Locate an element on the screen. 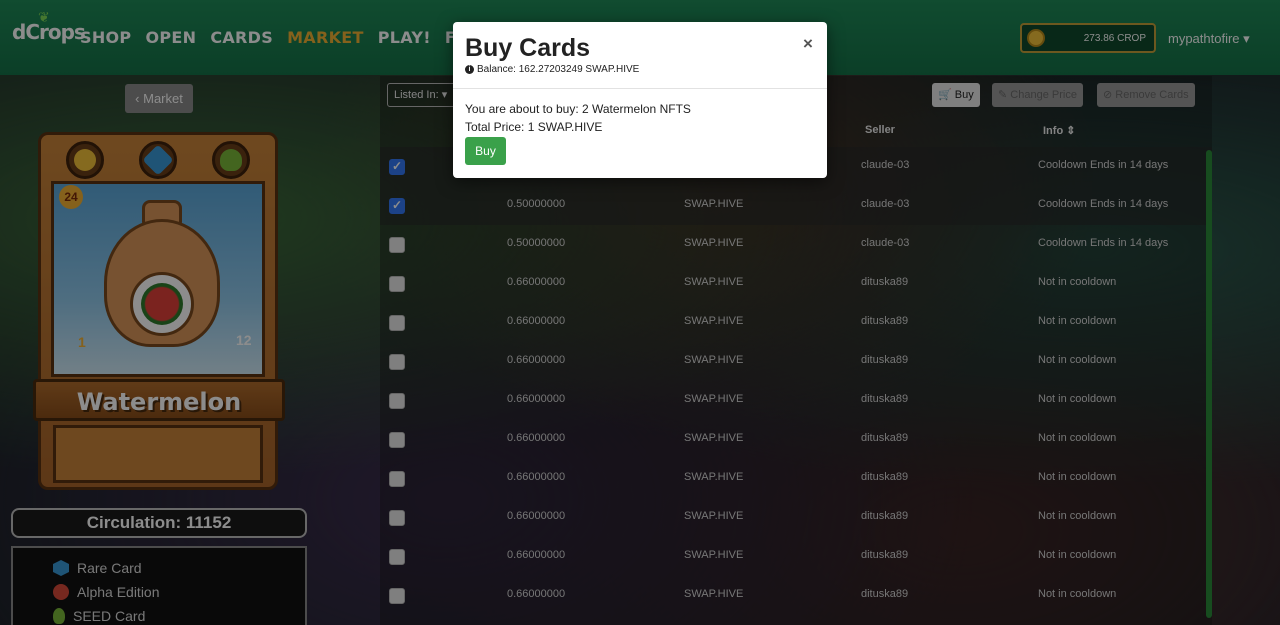 The image size is (1280, 625). close-icon: × is located at coordinates (808, 44).